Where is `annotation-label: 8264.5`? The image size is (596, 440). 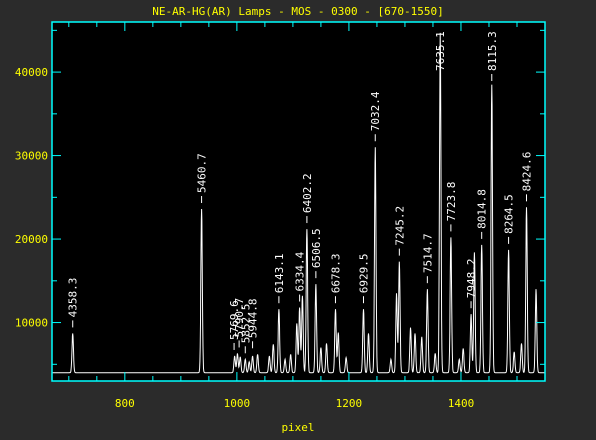
annotation-label: 8264.5 is located at coordinates (509, 214).